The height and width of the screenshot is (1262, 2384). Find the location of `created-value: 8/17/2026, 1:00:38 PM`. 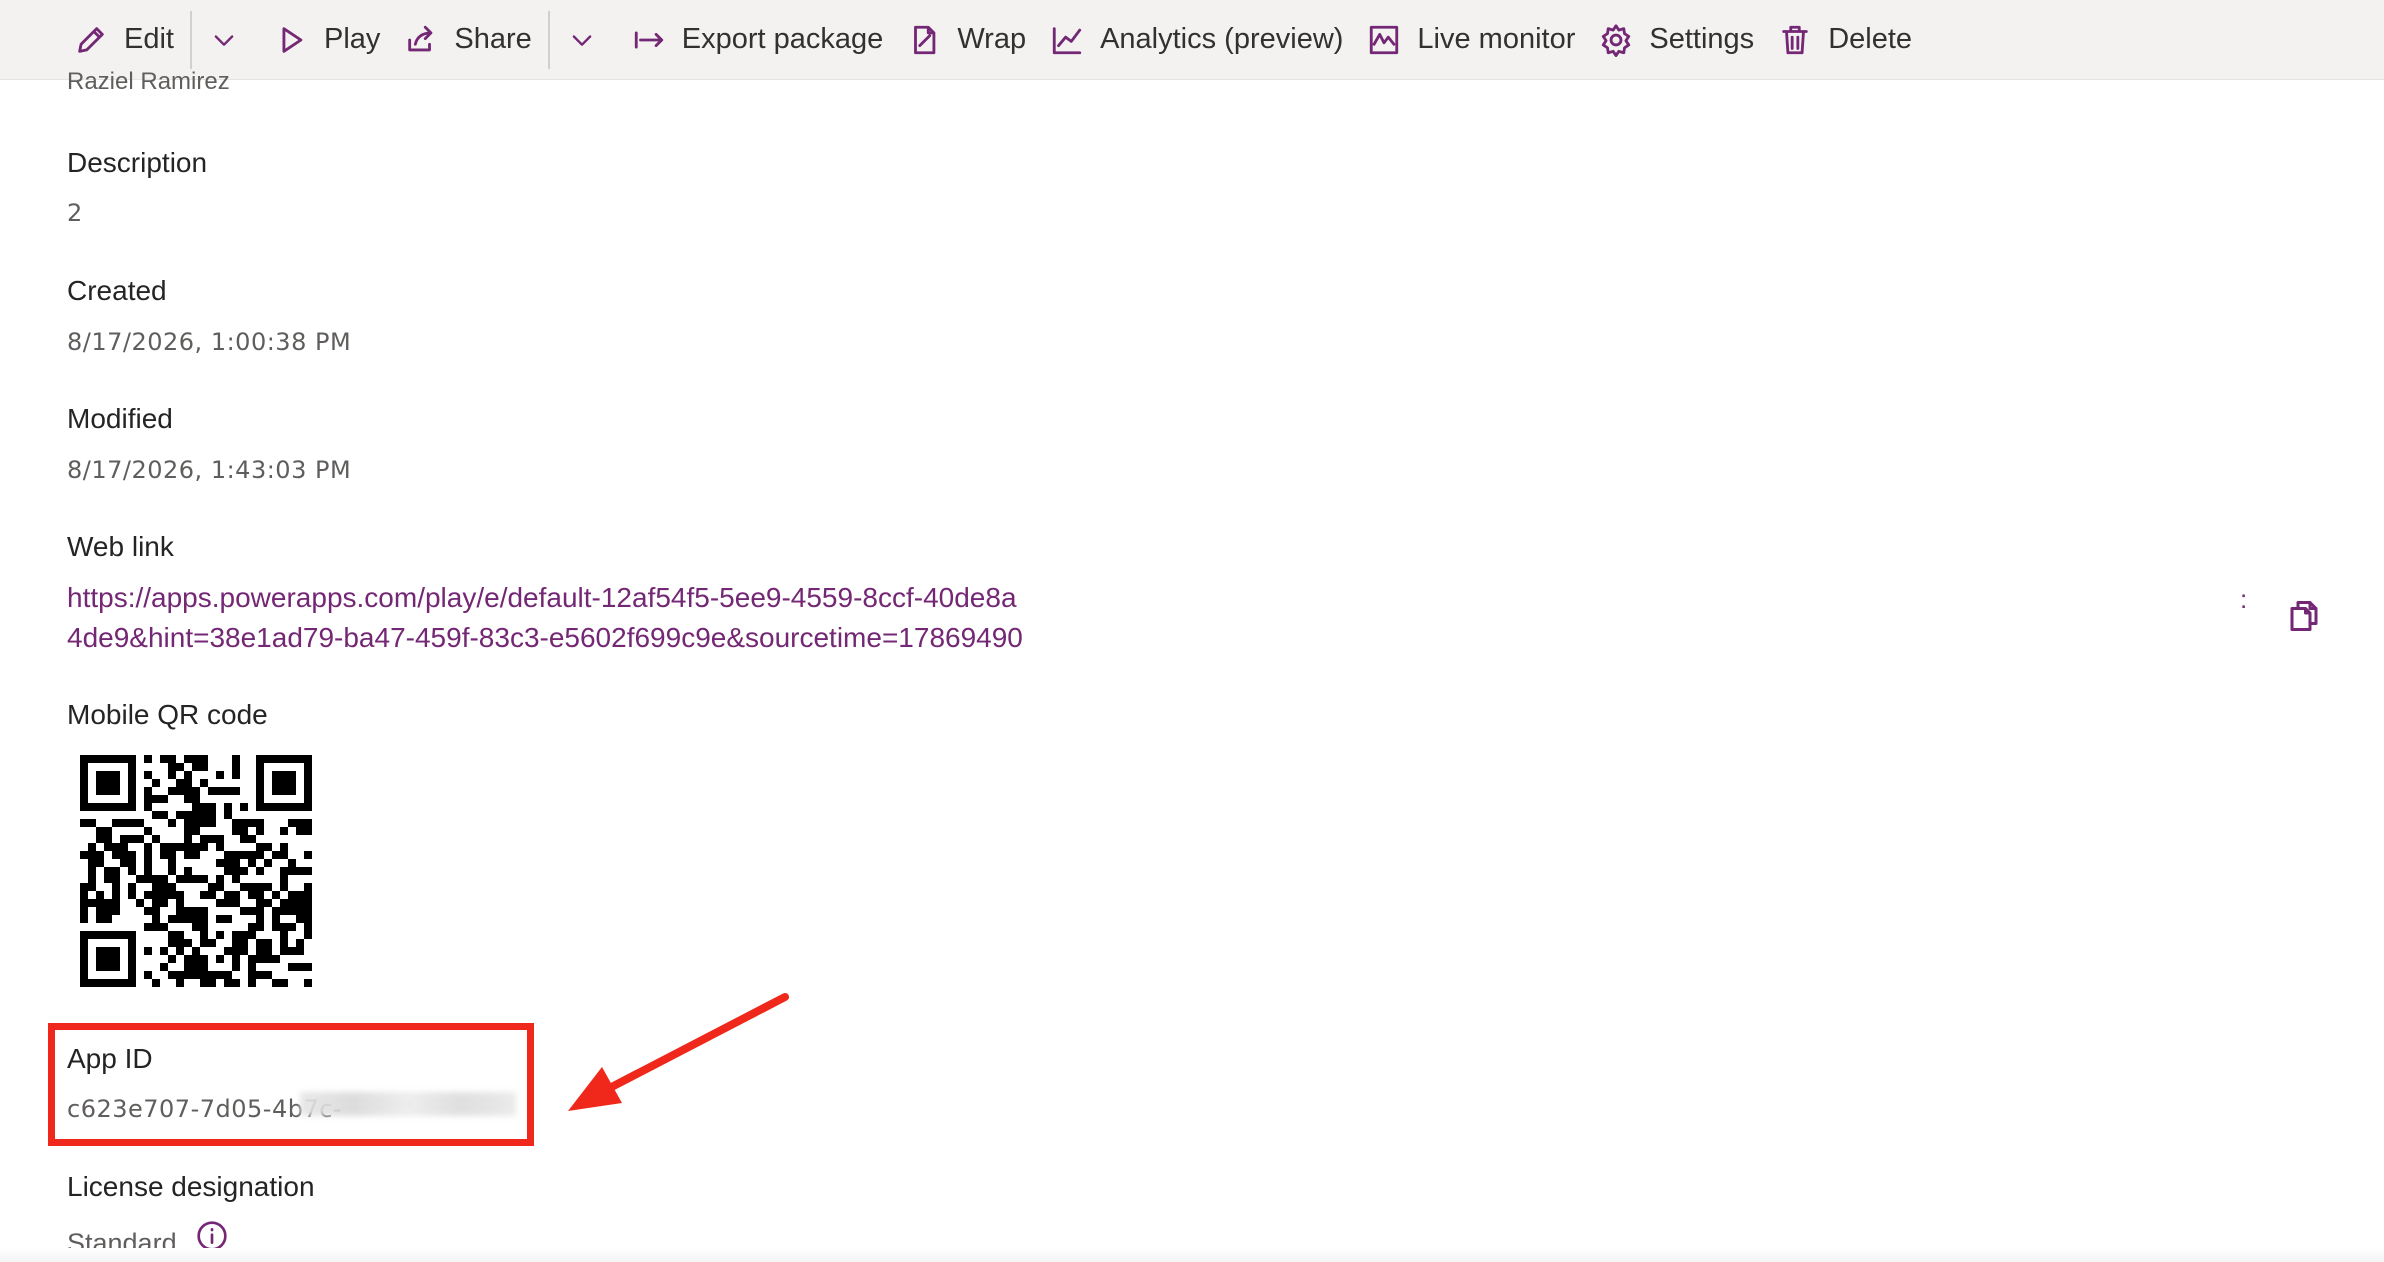

created-value: 8/17/2026, 1:00:38 PM is located at coordinates (209, 342).